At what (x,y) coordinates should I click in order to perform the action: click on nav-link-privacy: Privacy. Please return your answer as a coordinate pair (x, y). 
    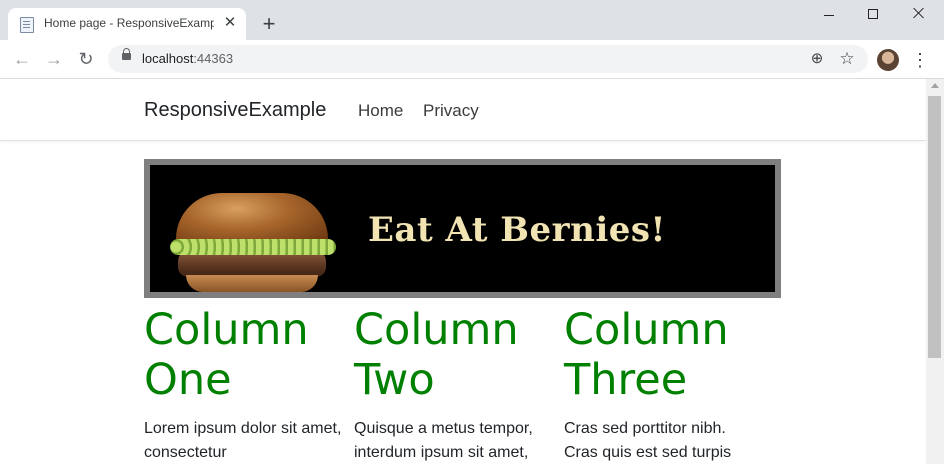
    Looking at the image, I should click on (451, 111).